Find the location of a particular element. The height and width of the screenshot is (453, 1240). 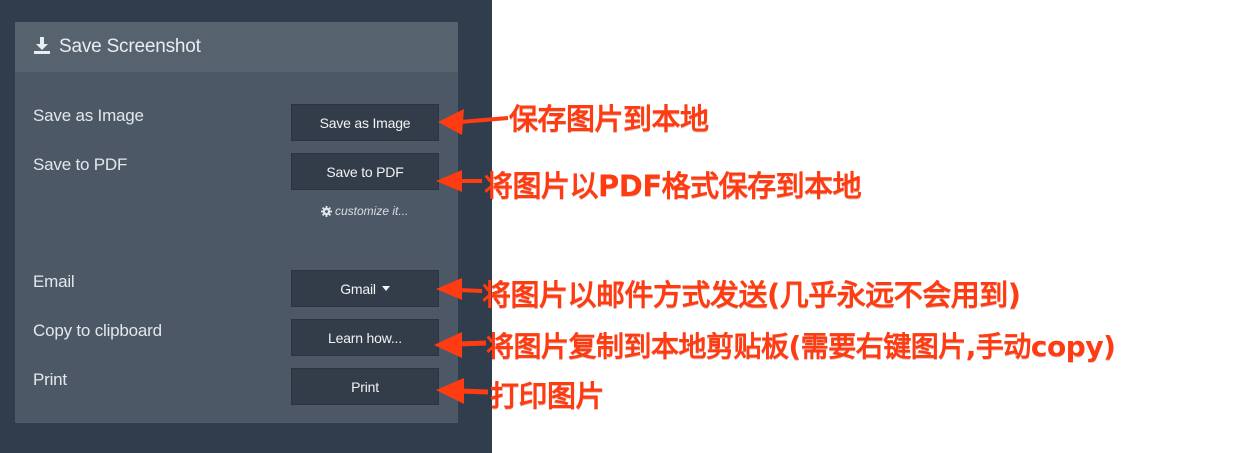

annotation-email: 将图片以邮件方式发送(几乎永远不会用到) is located at coordinates (751, 295).